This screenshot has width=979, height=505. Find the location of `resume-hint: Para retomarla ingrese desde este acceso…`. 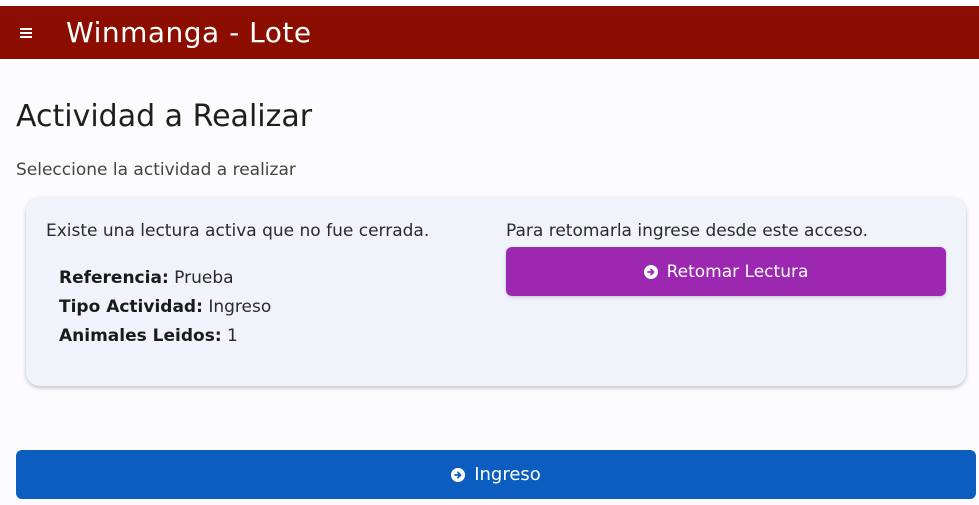

resume-hint: Para retomarla ingrese desde este acceso… is located at coordinates (687, 231).